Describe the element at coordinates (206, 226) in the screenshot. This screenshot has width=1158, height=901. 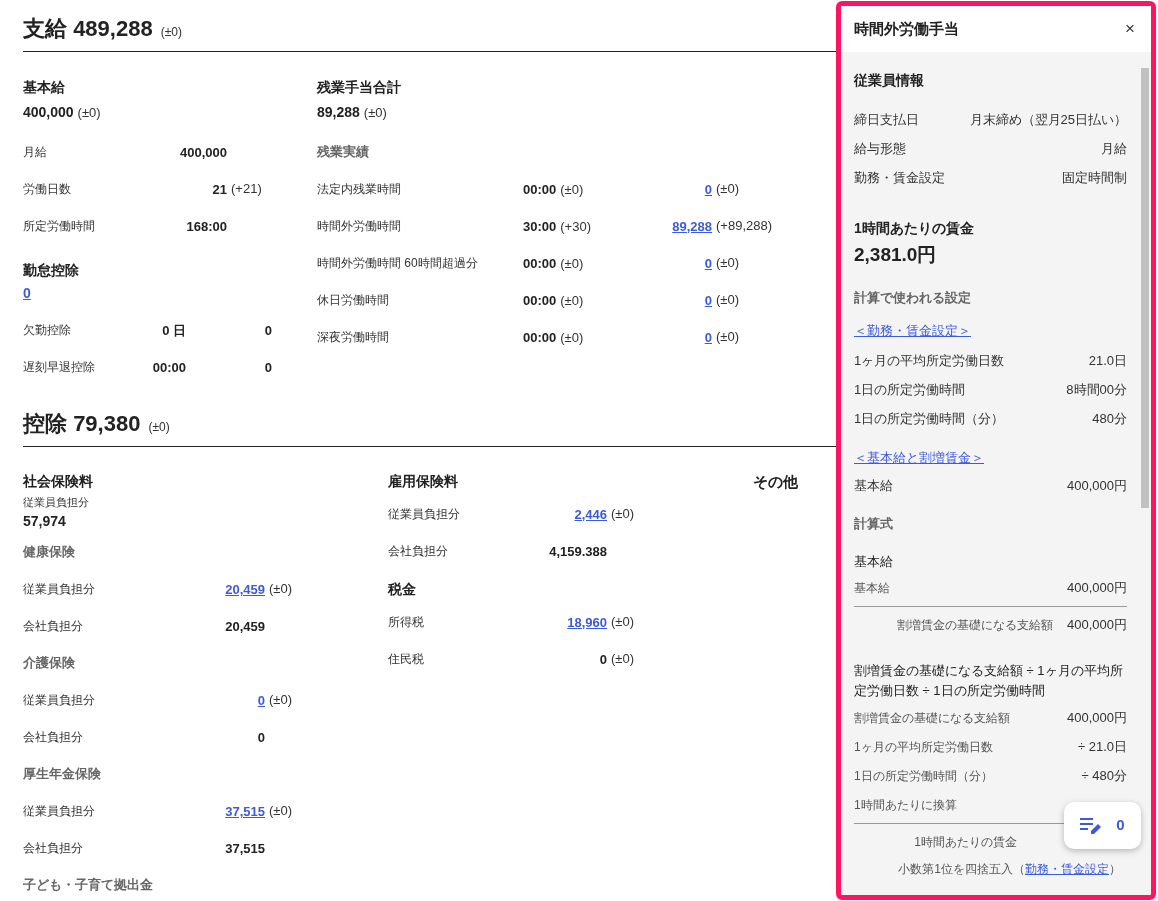
I see `amount-text: 168:00` at that location.